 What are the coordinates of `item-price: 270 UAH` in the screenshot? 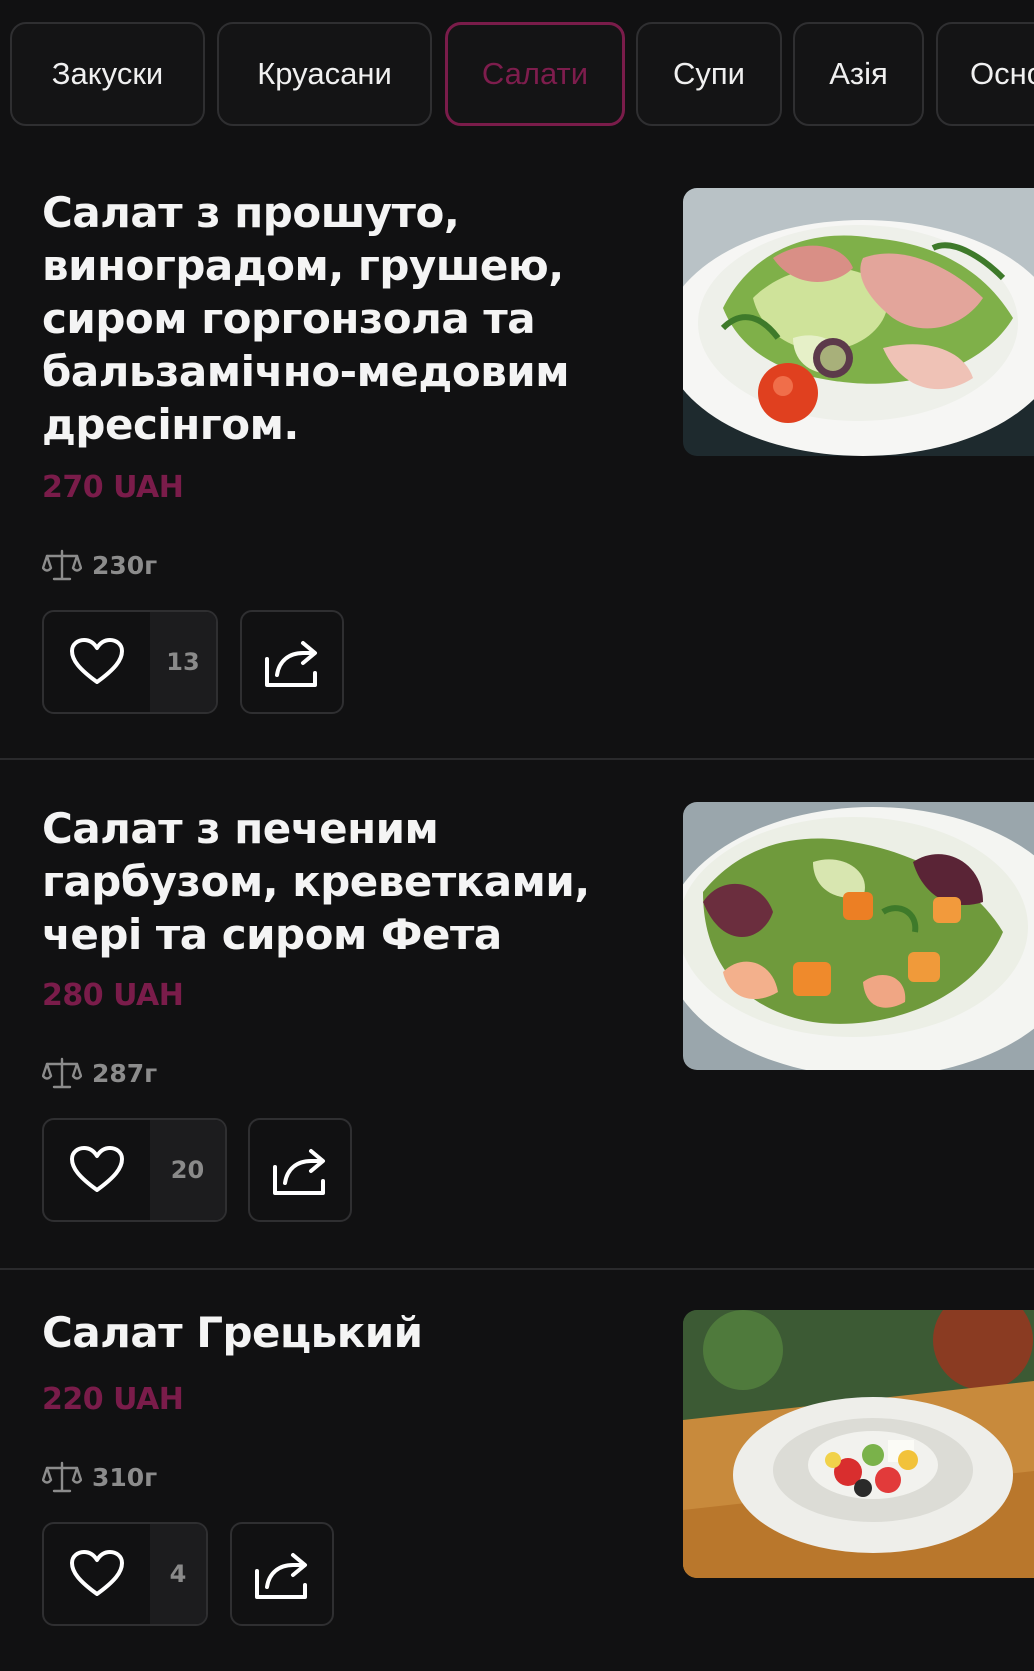 It's located at (113, 487).